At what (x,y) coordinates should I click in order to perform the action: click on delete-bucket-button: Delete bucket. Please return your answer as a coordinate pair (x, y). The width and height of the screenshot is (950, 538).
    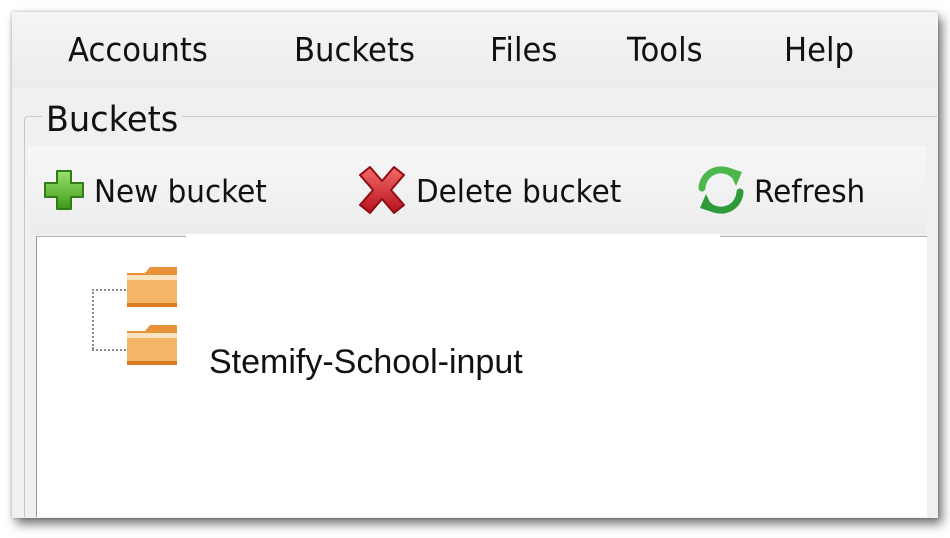
    Looking at the image, I should click on (509, 190).